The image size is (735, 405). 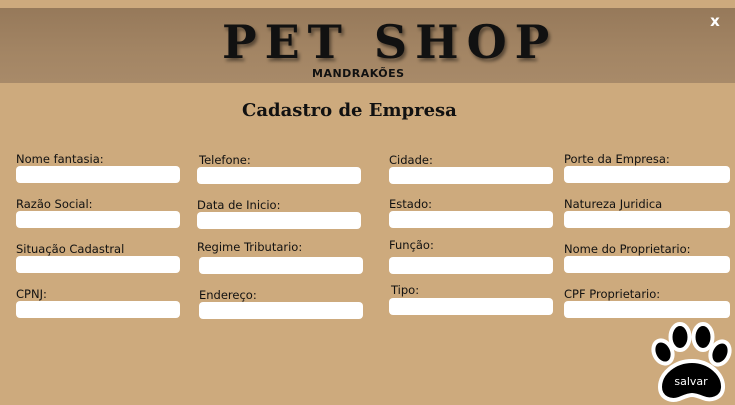 I want to click on close-button: x, so click(x=715, y=21).